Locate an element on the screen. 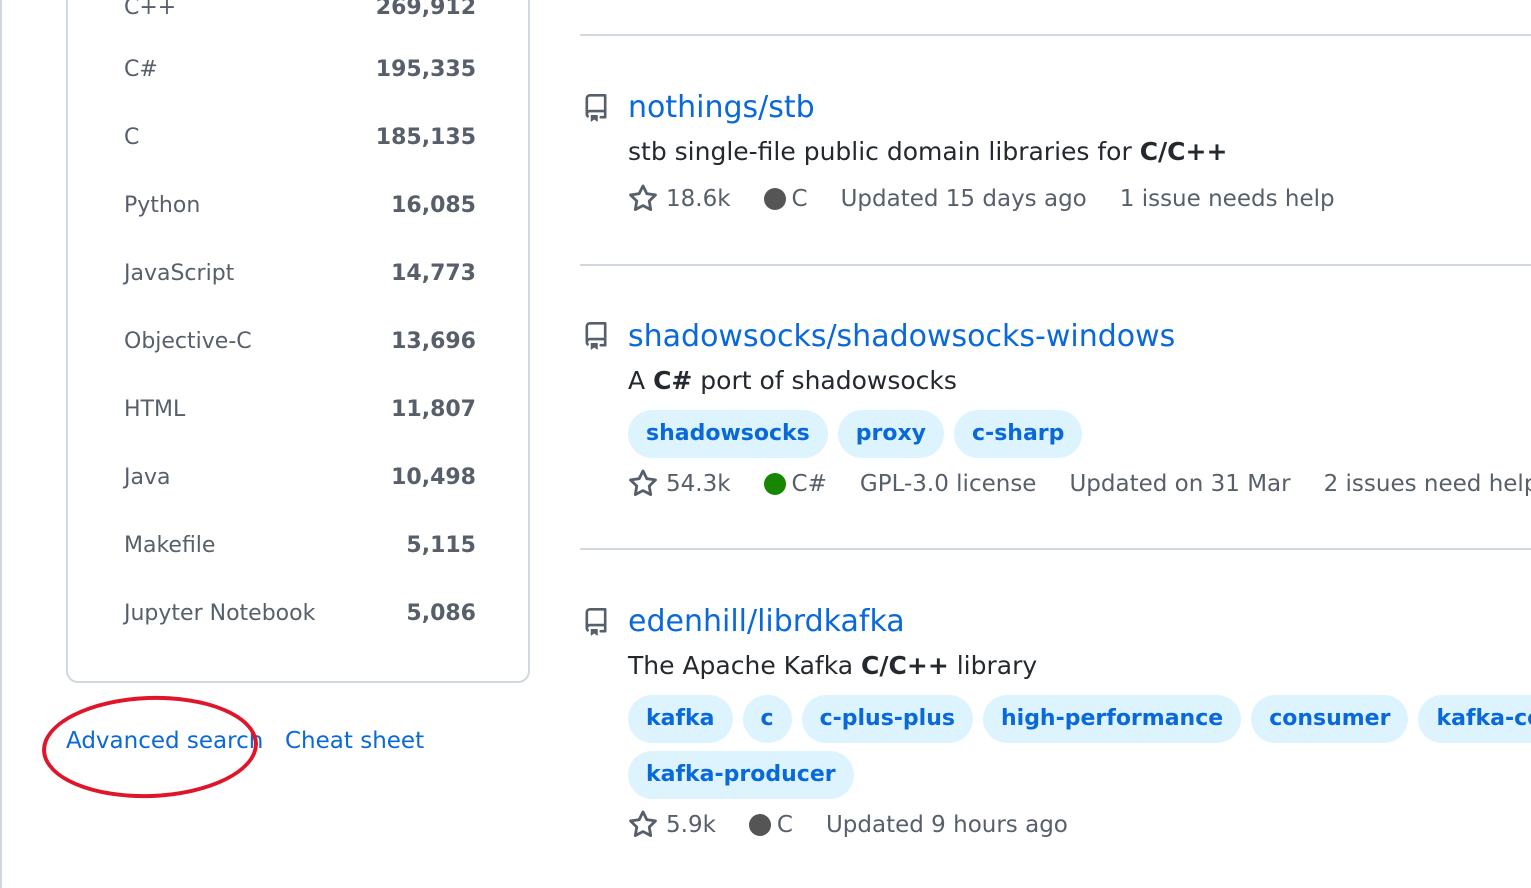 This screenshot has height=888, width=1531. language-name: Python is located at coordinates (162, 205).